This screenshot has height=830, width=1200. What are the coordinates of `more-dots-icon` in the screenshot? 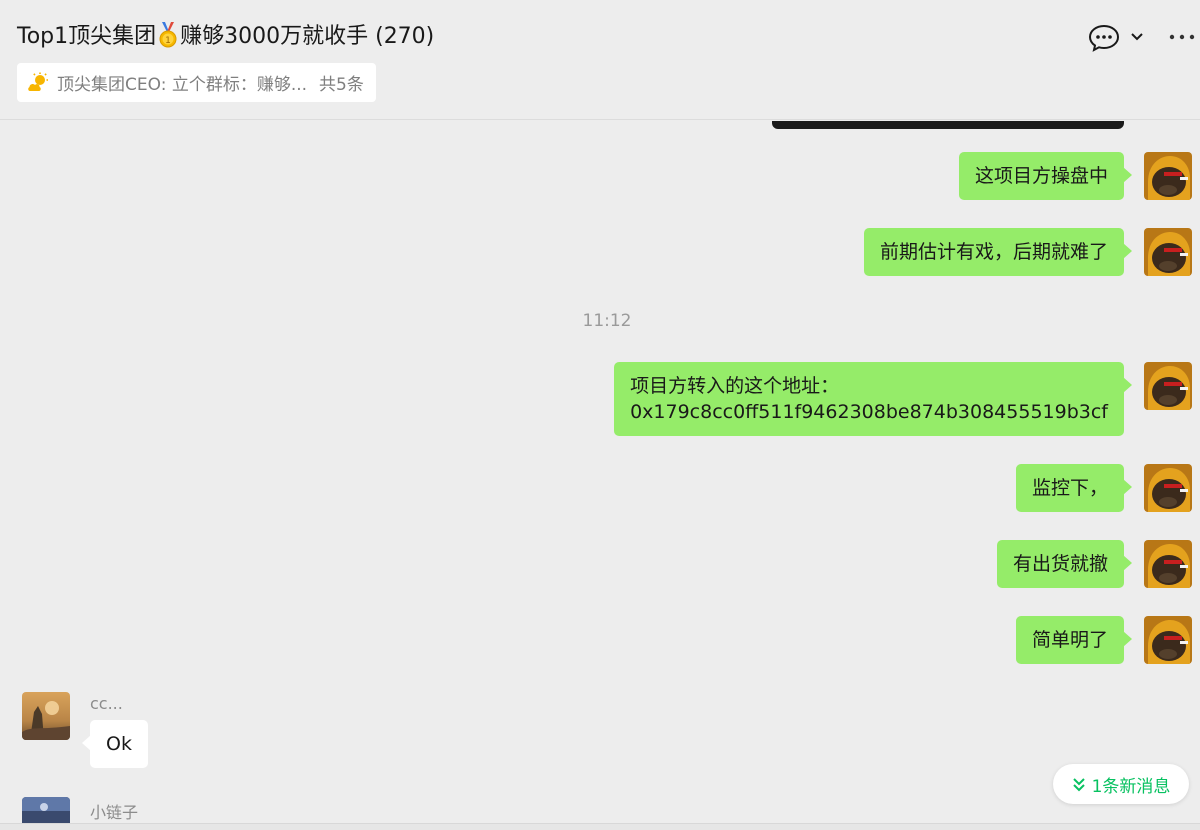 It's located at (1182, 37).